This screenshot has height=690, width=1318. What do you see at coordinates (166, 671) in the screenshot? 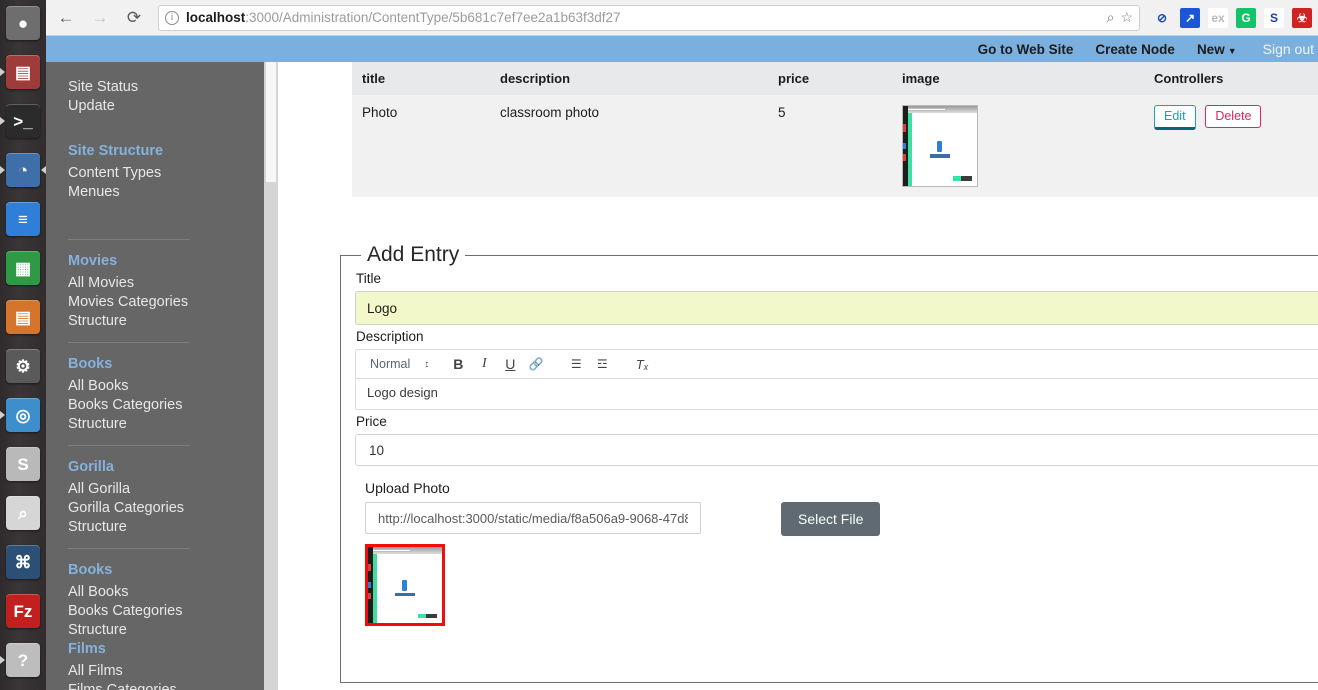
I see `sidebar-item-all-films: All Films` at bounding box center [166, 671].